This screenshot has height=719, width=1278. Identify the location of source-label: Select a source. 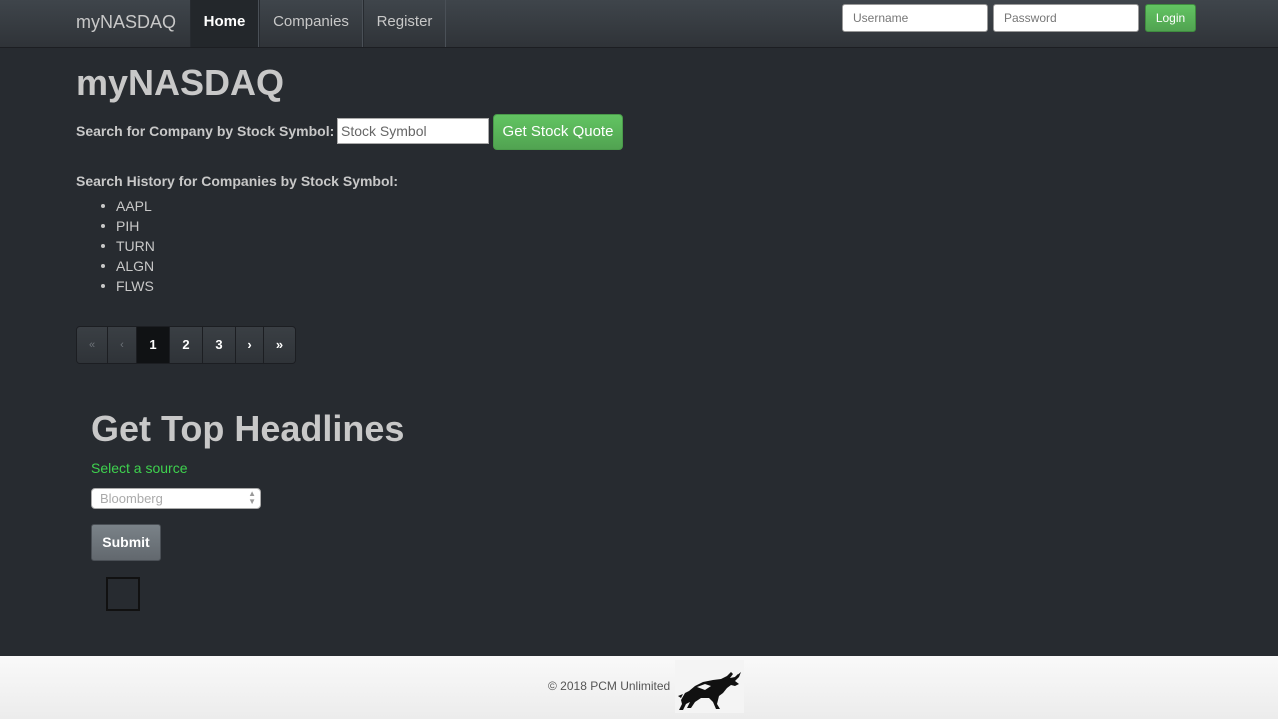
(139, 468).